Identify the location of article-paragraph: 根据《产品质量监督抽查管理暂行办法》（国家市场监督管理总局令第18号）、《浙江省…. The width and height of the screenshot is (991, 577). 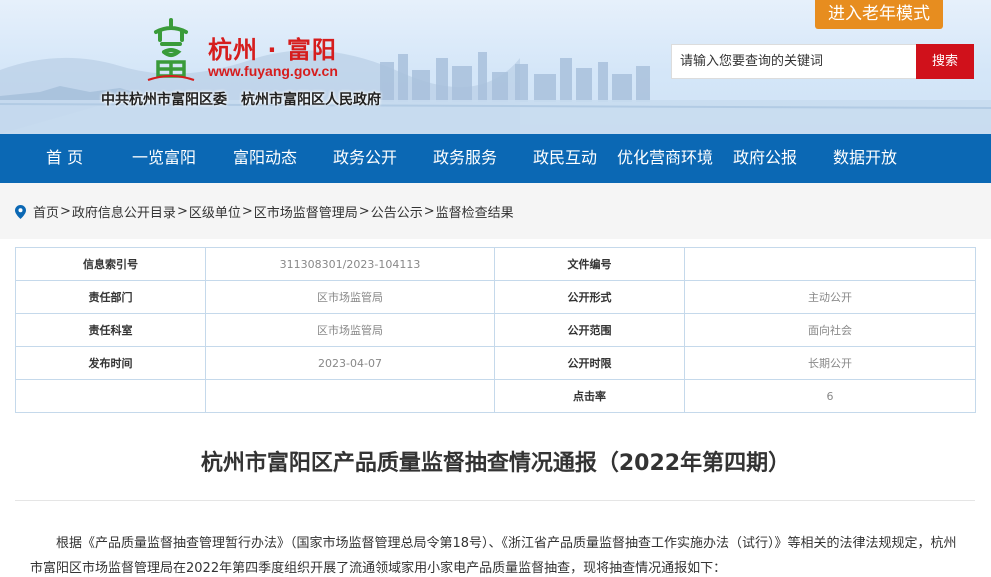
(493, 556).